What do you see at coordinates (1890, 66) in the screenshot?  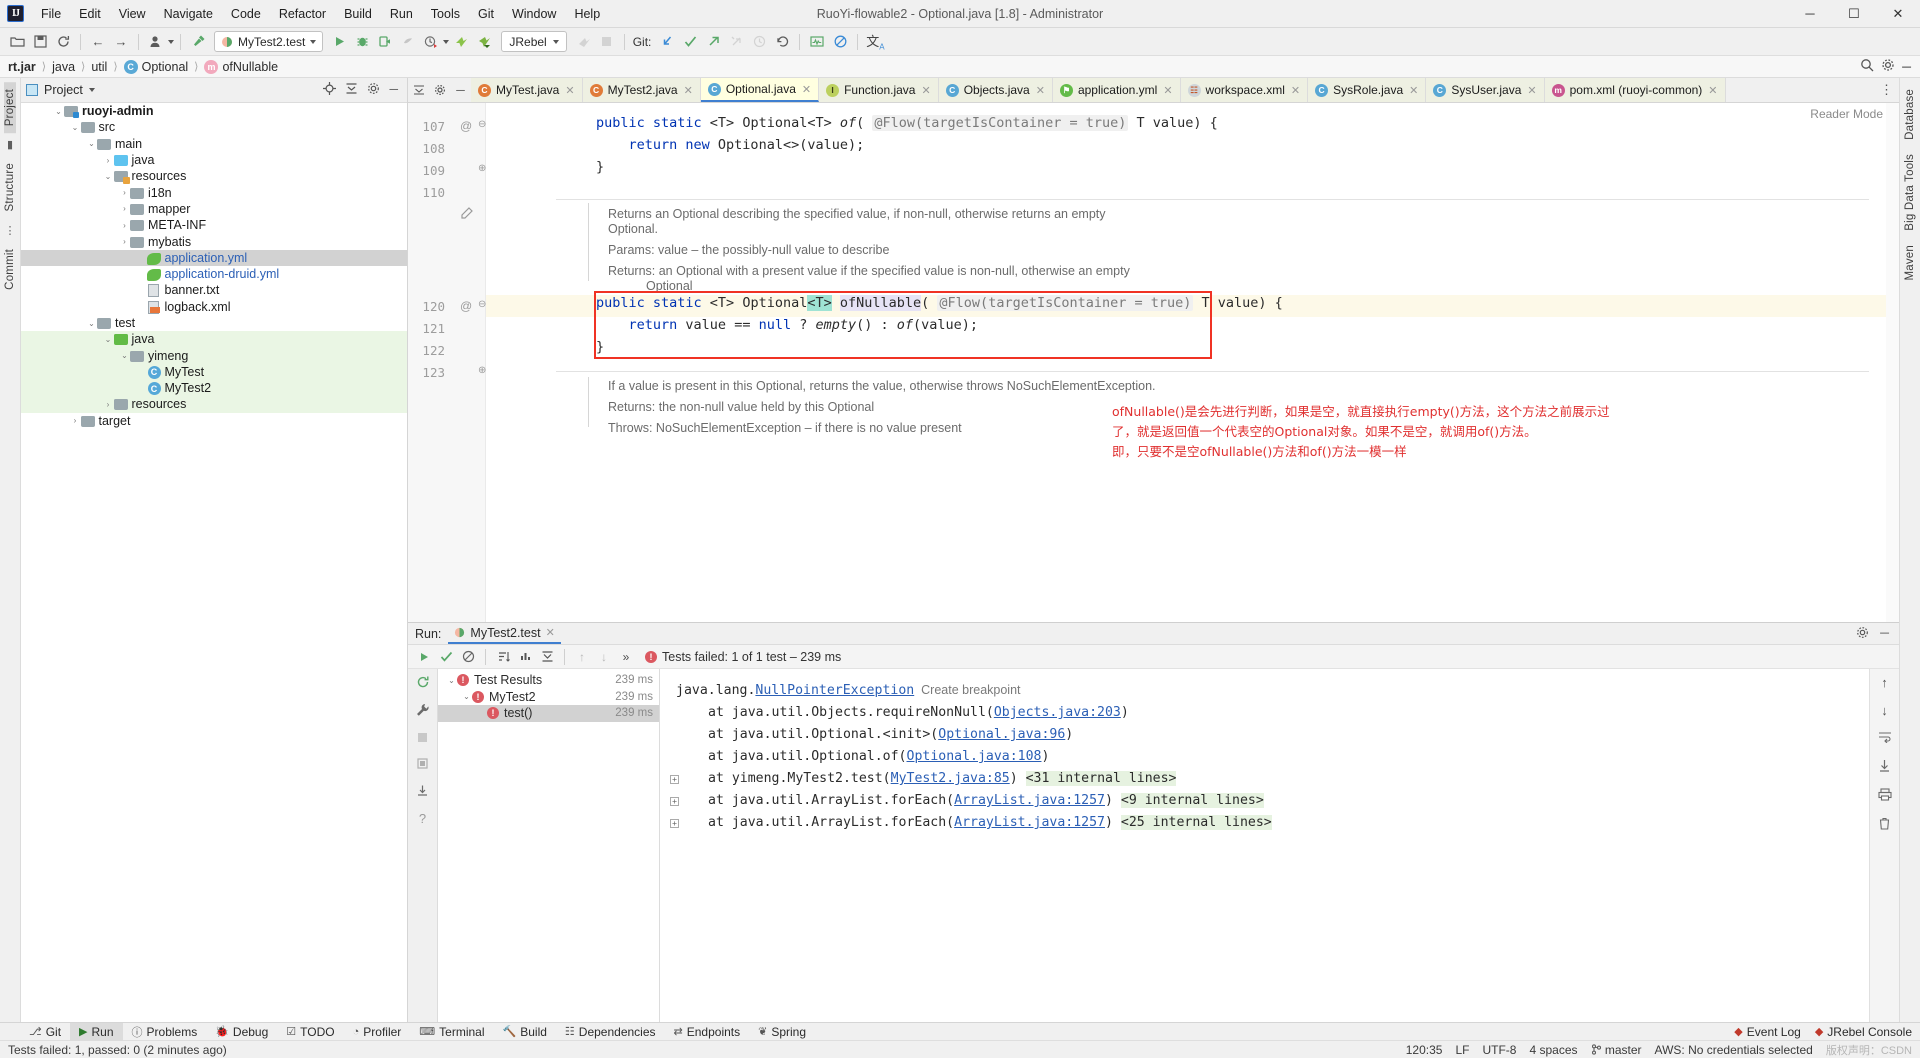 I see `breadcrumb-actions: ─` at bounding box center [1890, 66].